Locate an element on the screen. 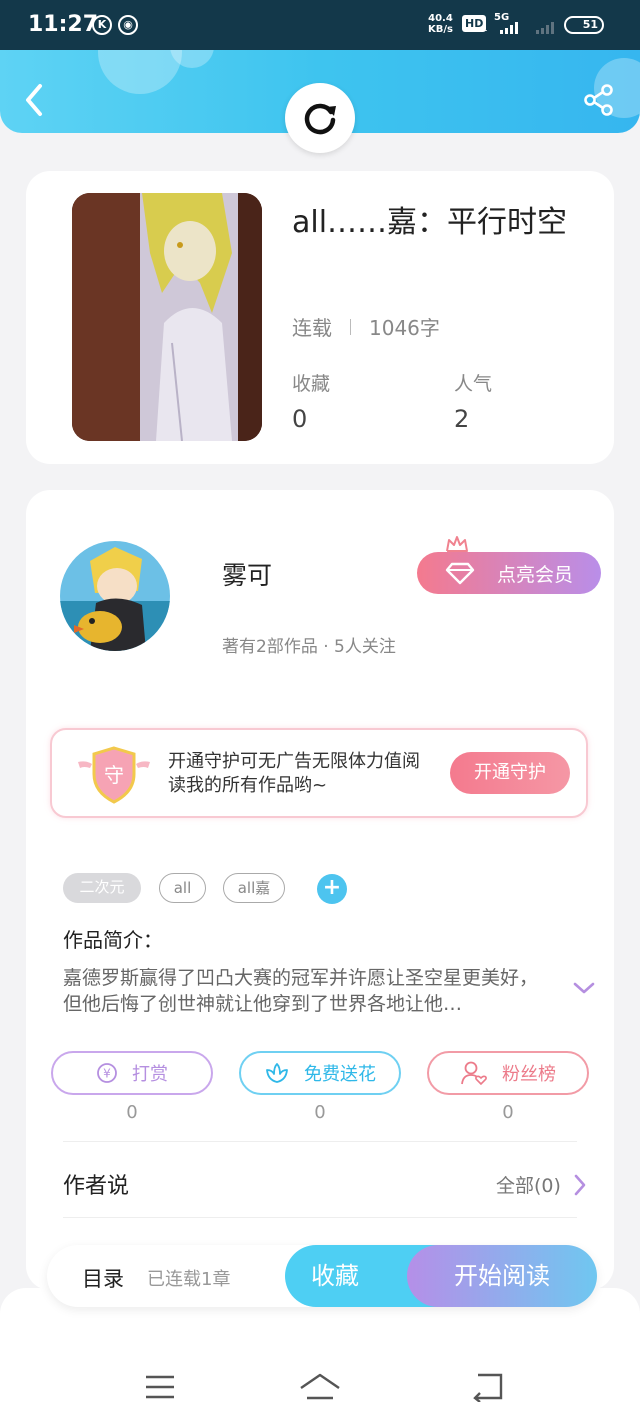  member-button: 点亮会员 is located at coordinates (509, 573).